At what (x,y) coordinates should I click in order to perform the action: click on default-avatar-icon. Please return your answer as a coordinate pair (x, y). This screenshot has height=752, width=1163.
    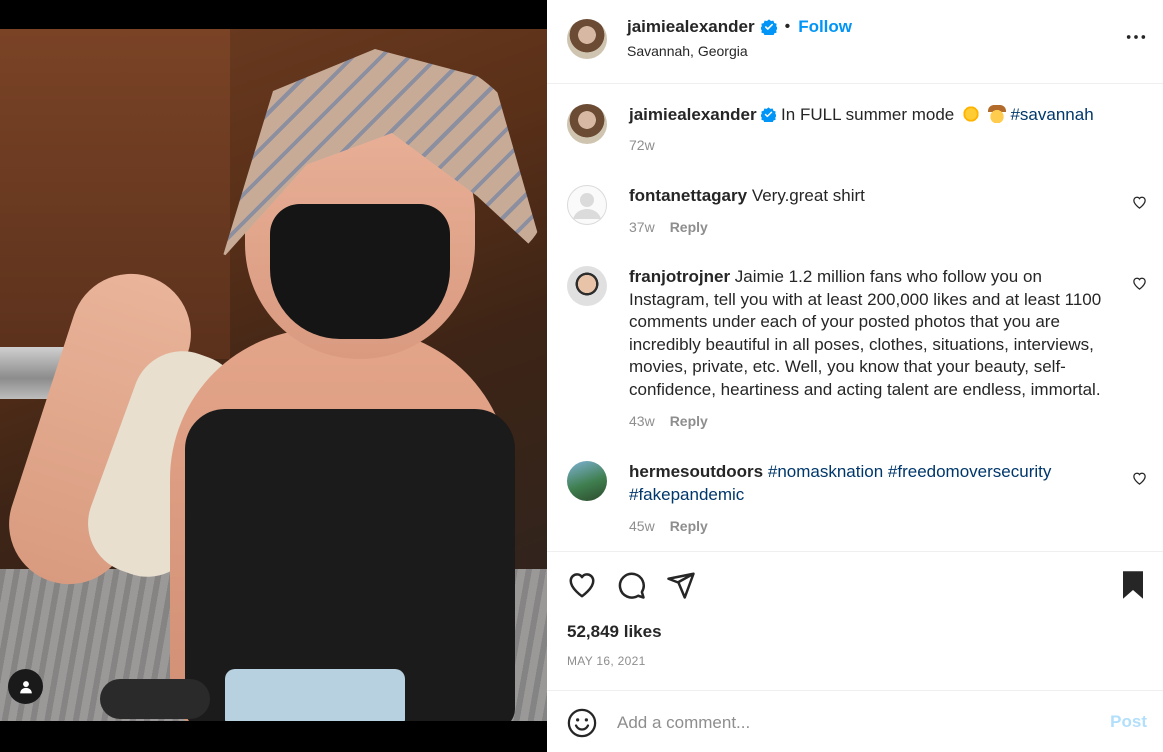
    Looking at the image, I should click on (587, 205).